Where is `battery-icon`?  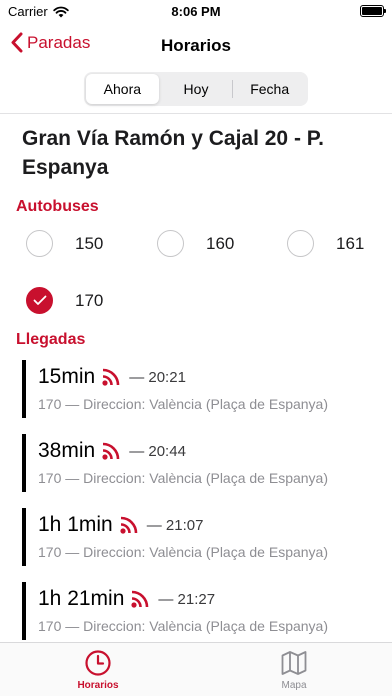
battery-icon is located at coordinates (373, 11).